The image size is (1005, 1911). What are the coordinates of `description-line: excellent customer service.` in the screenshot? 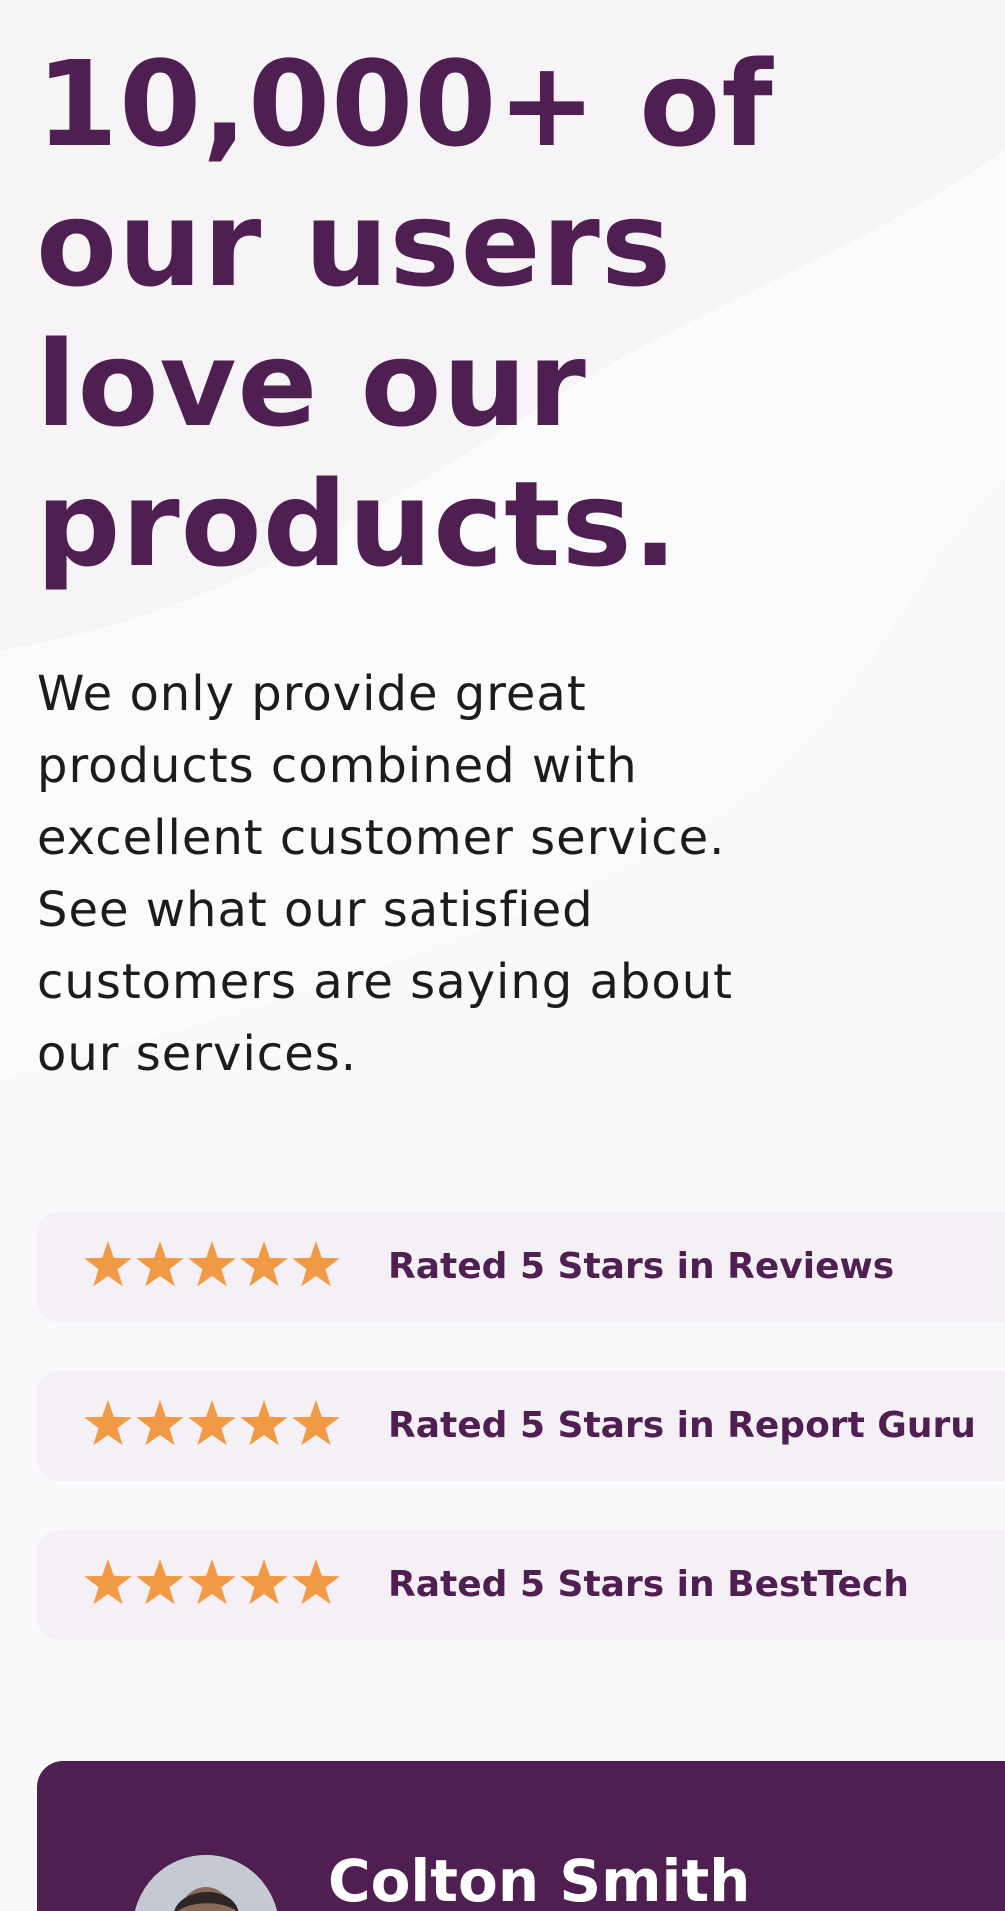 It's located at (381, 838).